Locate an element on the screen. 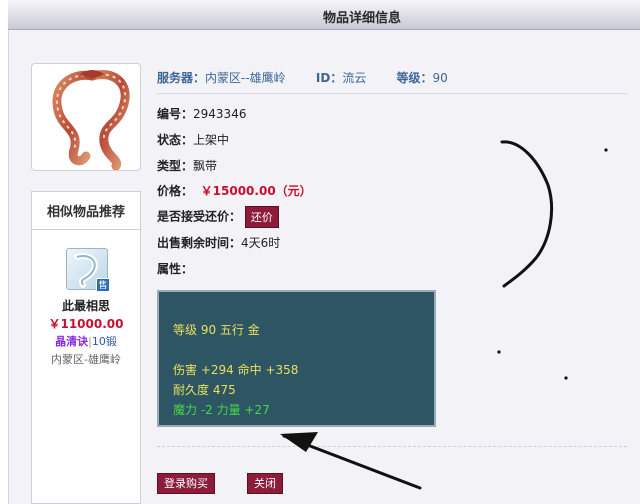  type-row: 类型：飘带 is located at coordinates (187, 165).